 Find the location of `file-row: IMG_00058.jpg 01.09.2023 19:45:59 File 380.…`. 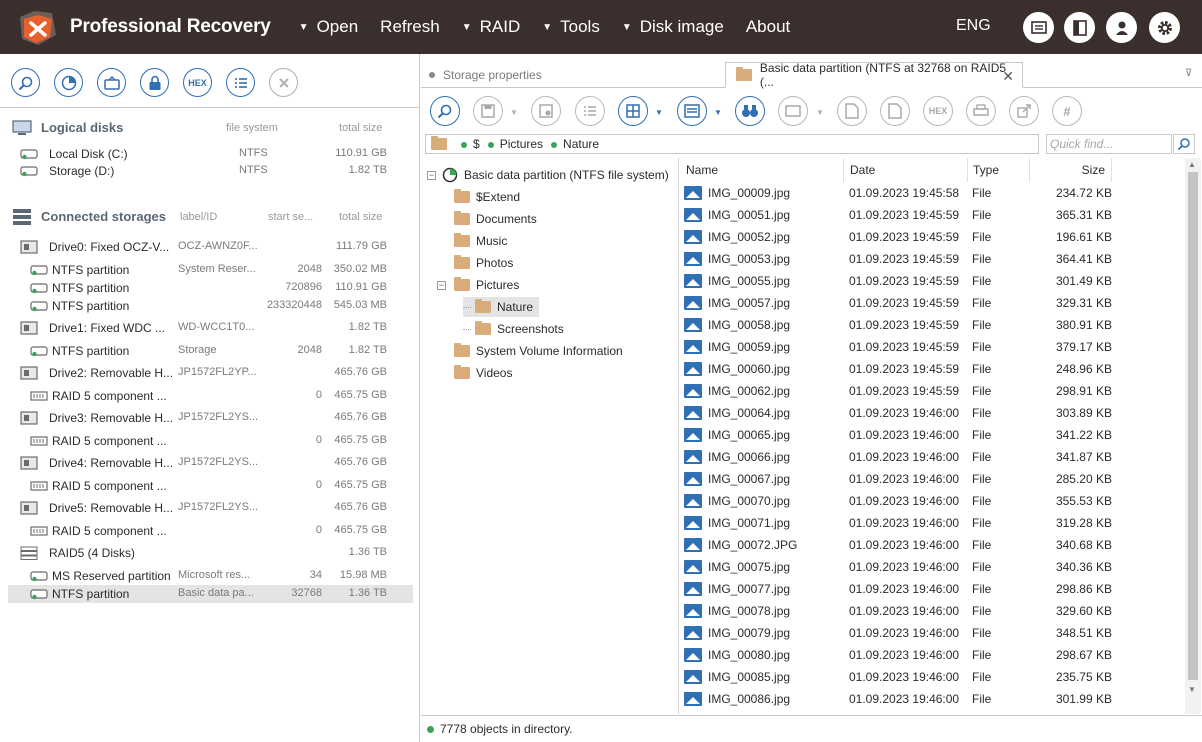

file-row: IMG_00058.jpg 01.09.2023 19:45:59 File 380.… is located at coordinates (933, 325).